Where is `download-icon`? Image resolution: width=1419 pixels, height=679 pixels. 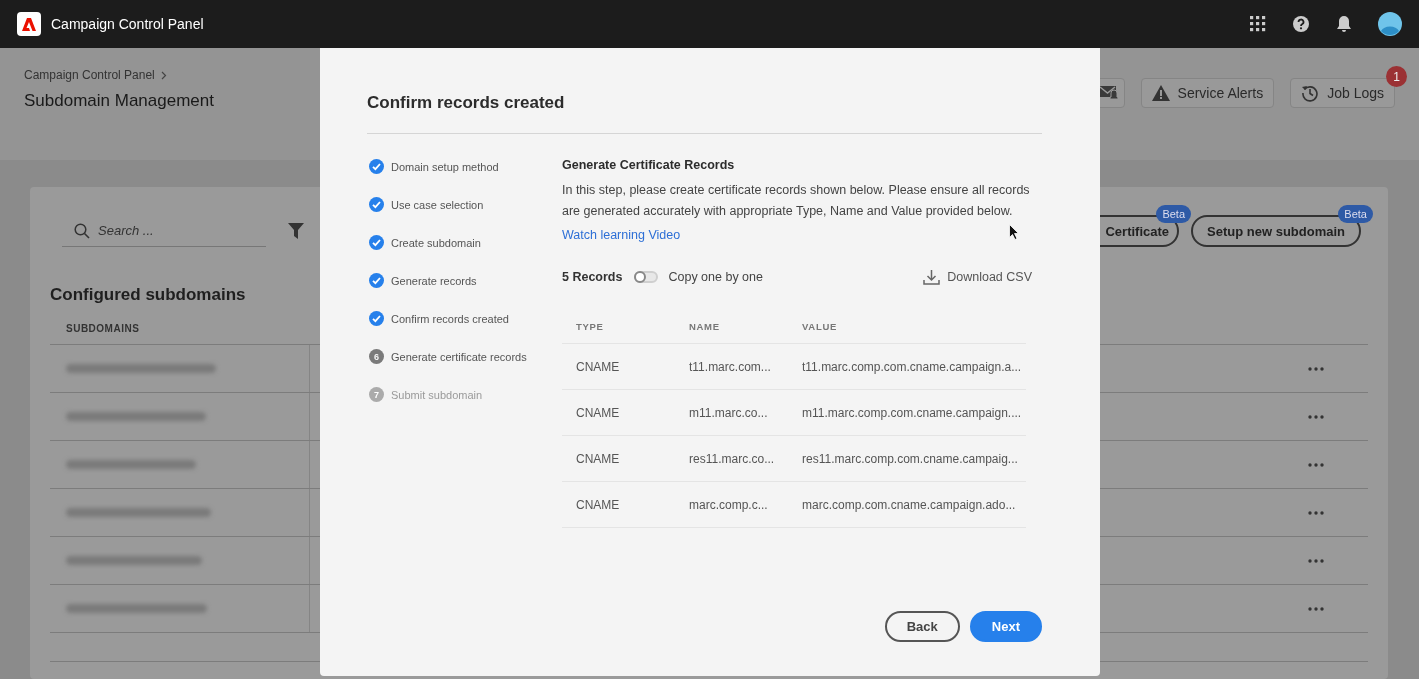 download-icon is located at coordinates (932, 277).